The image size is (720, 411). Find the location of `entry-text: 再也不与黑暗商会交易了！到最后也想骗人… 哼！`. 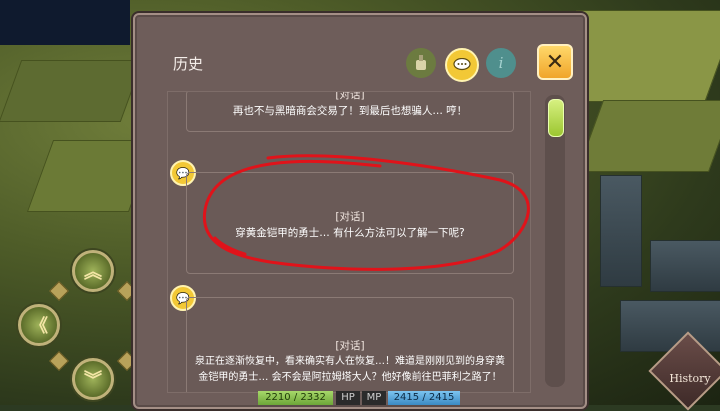

entry-text: 再也不与黑暗商会交易了！到最后也想骗人… 哼！ is located at coordinates (350, 111).